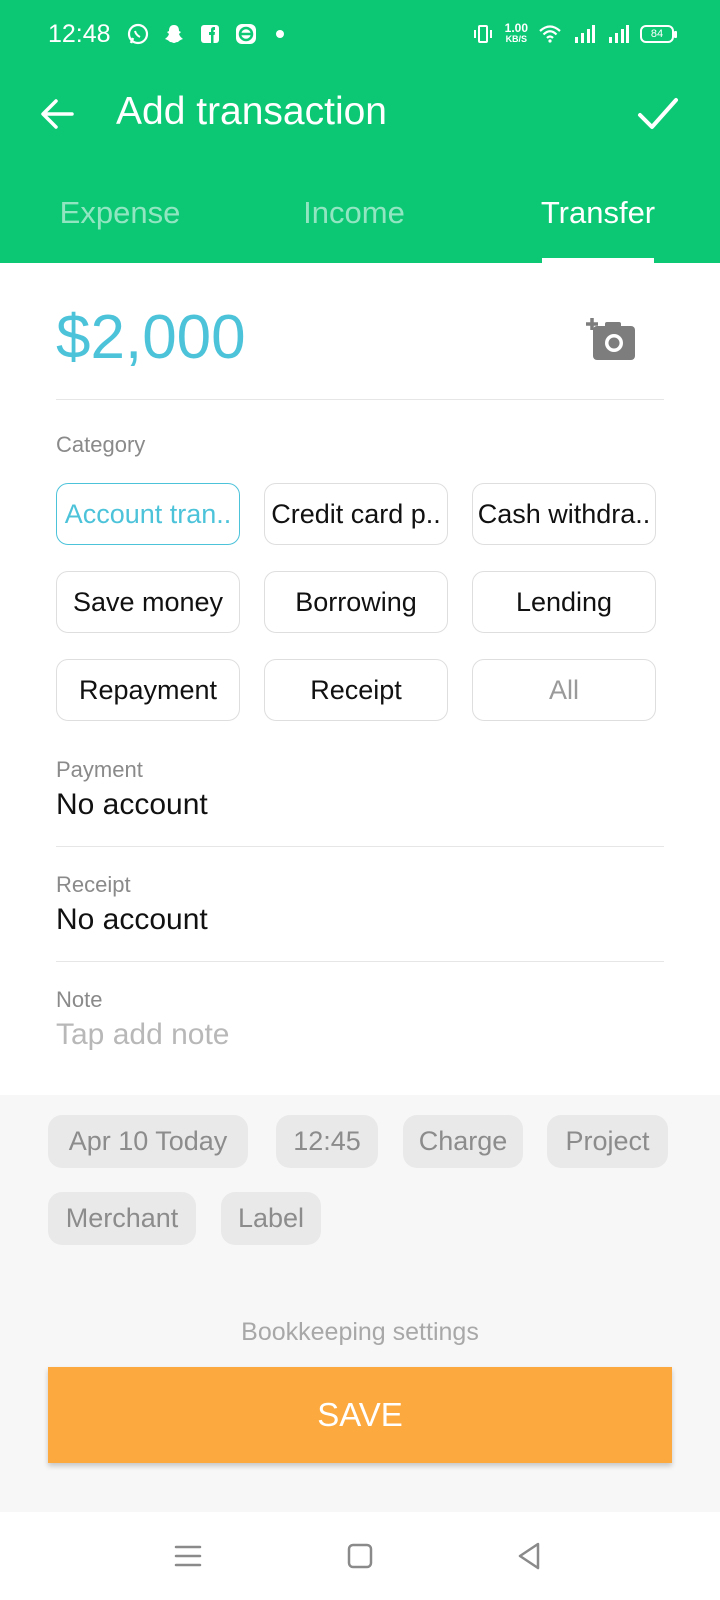 The height and width of the screenshot is (1600, 720). I want to click on chip-credit-card-payment: Credit card p.., so click(356, 514).